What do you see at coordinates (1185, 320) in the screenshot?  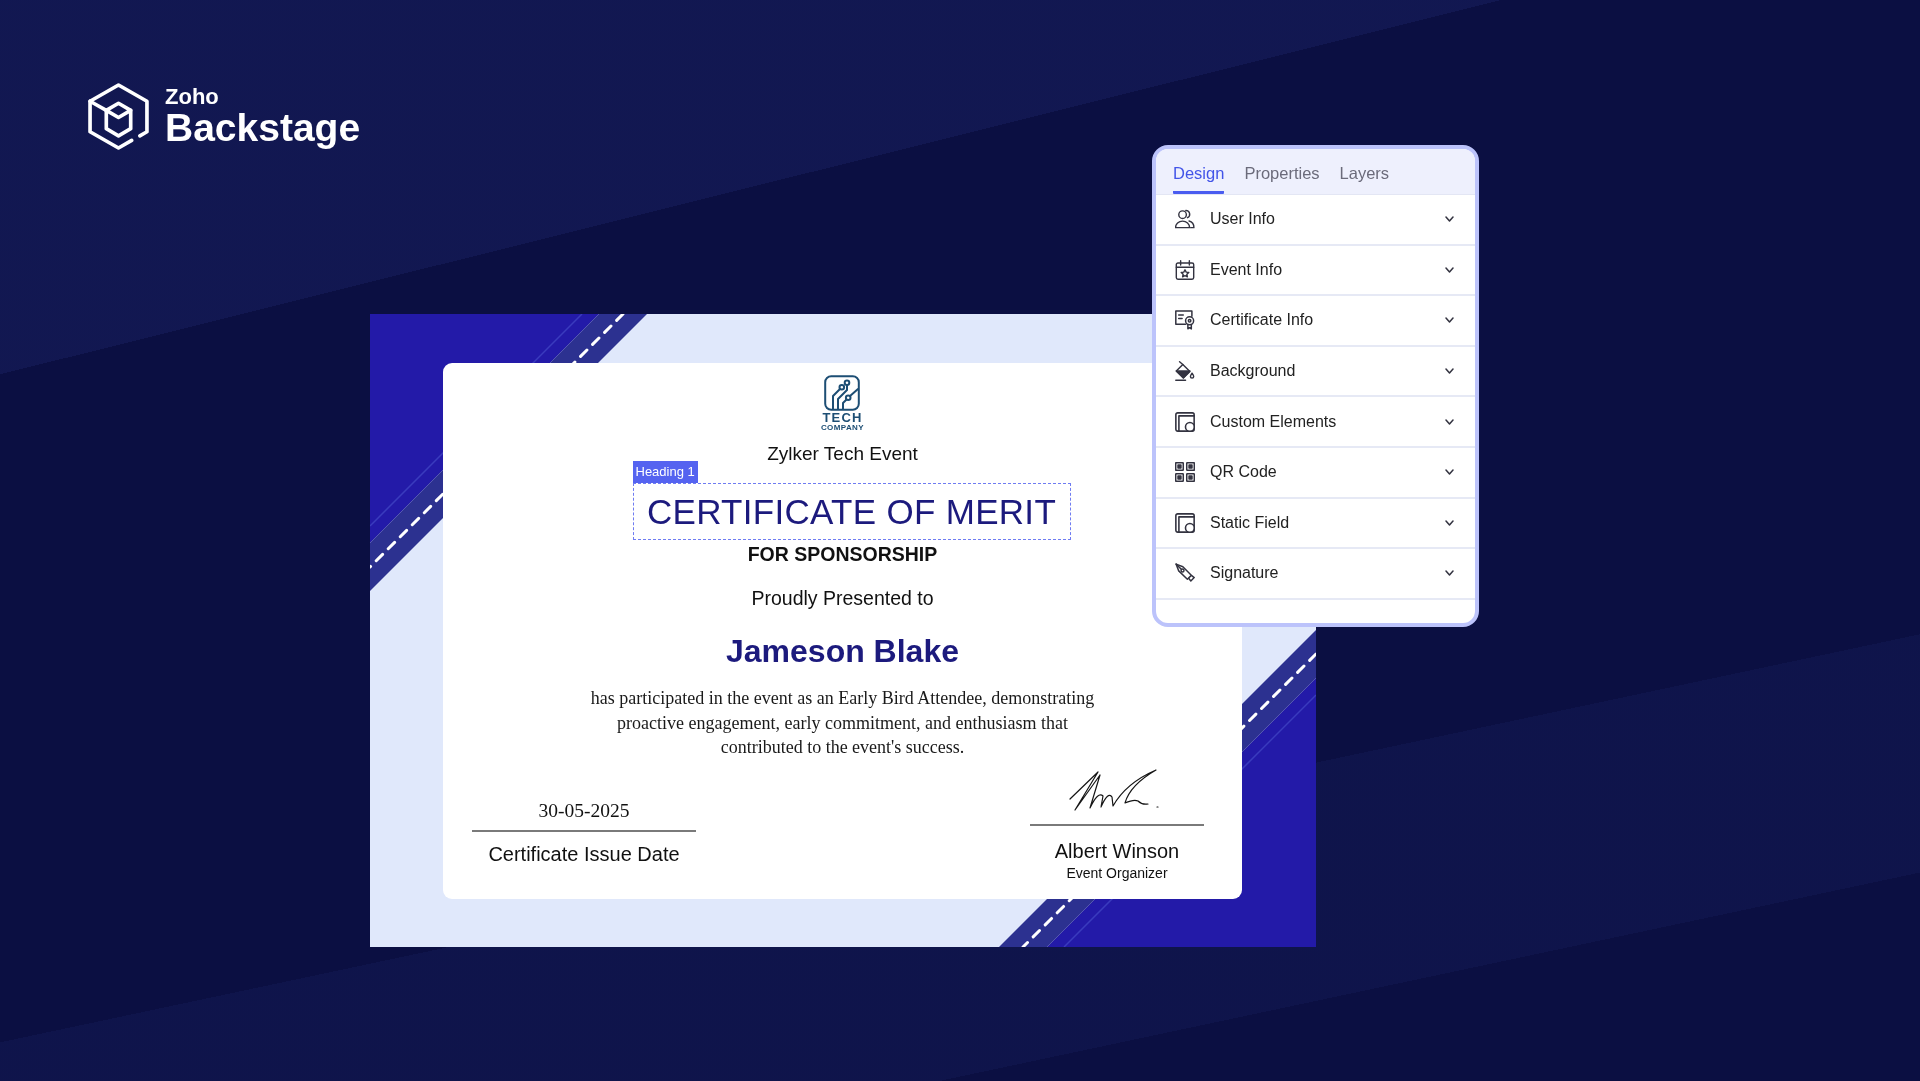 I see `certificate-icon` at bounding box center [1185, 320].